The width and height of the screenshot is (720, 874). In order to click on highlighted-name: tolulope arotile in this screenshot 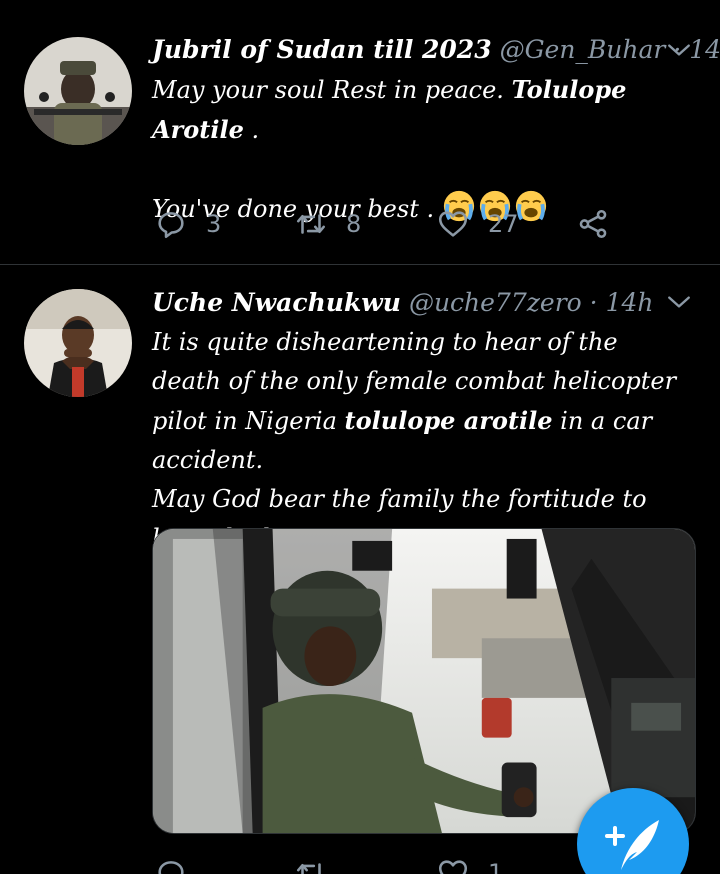, I will do `click(449, 420)`.